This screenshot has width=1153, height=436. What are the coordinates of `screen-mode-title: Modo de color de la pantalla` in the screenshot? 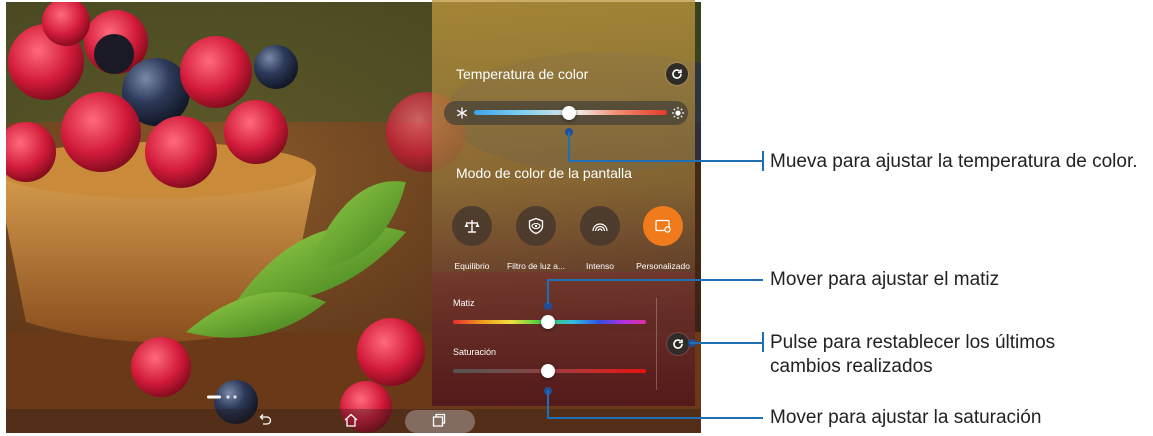 It's located at (544, 173).